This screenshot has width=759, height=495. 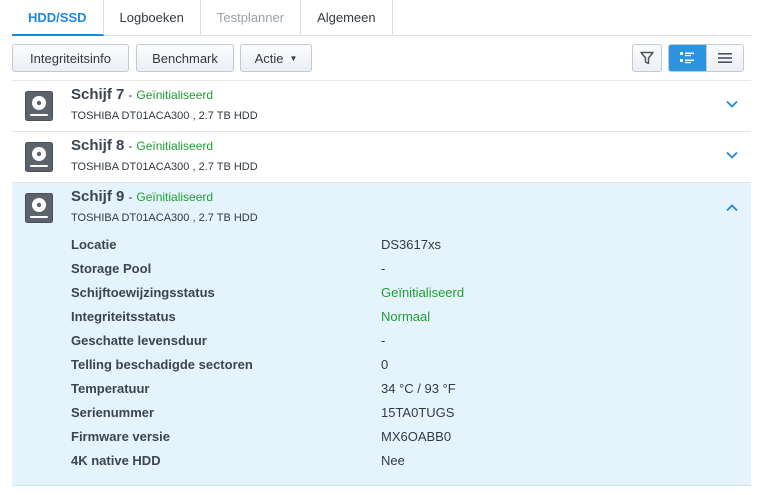 What do you see at coordinates (58, 18) in the screenshot?
I see `tab-hdd-ssd: HDD/SSD` at bounding box center [58, 18].